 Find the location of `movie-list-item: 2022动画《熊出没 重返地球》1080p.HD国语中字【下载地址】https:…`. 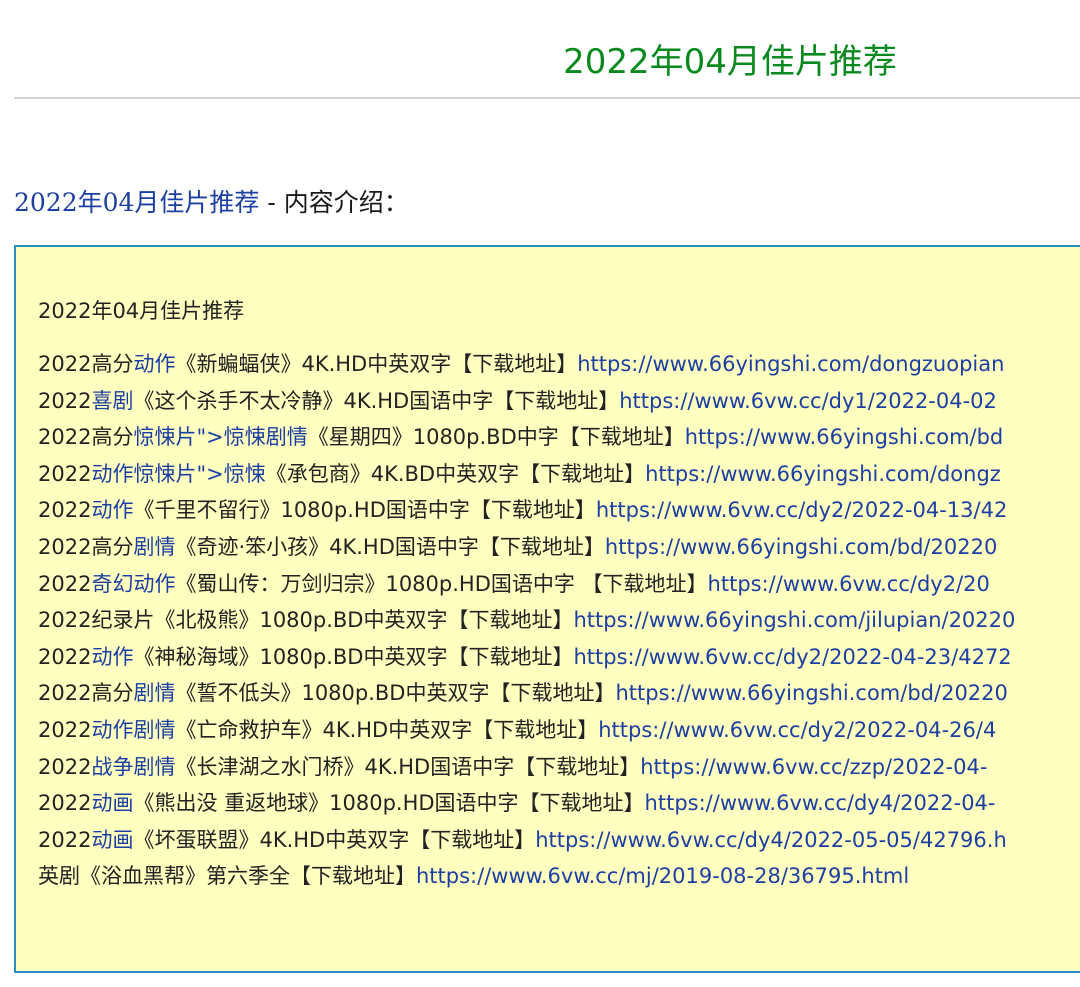

movie-list-item: 2022动画《熊出没 重返地球》1080p.HD国语中字【下载地址】https:… is located at coordinates (526, 803).